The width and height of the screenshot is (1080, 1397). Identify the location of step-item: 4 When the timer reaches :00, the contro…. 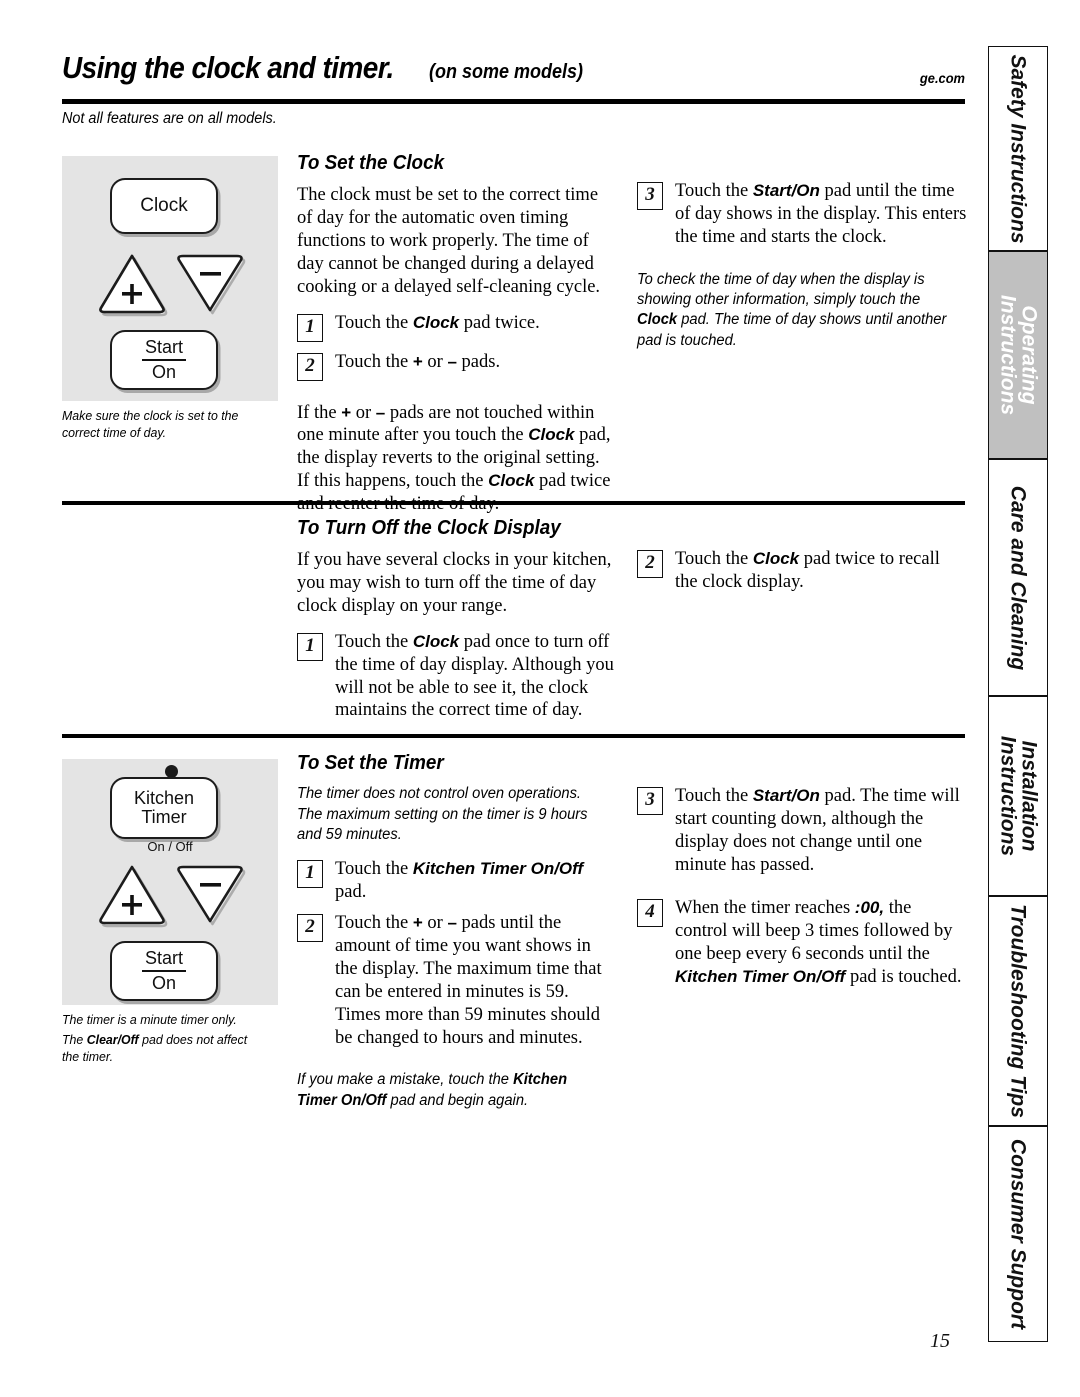
(802, 942).